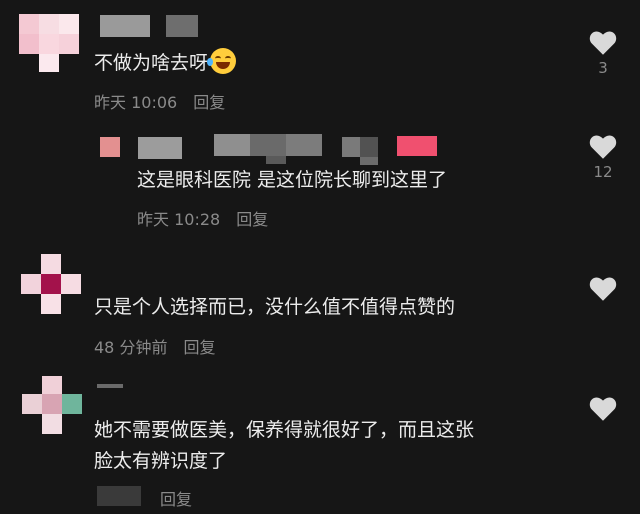  What do you see at coordinates (131, 347) in the screenshot?
I see `comment-time: 48 分钟前` at bounding box center [131, 347].